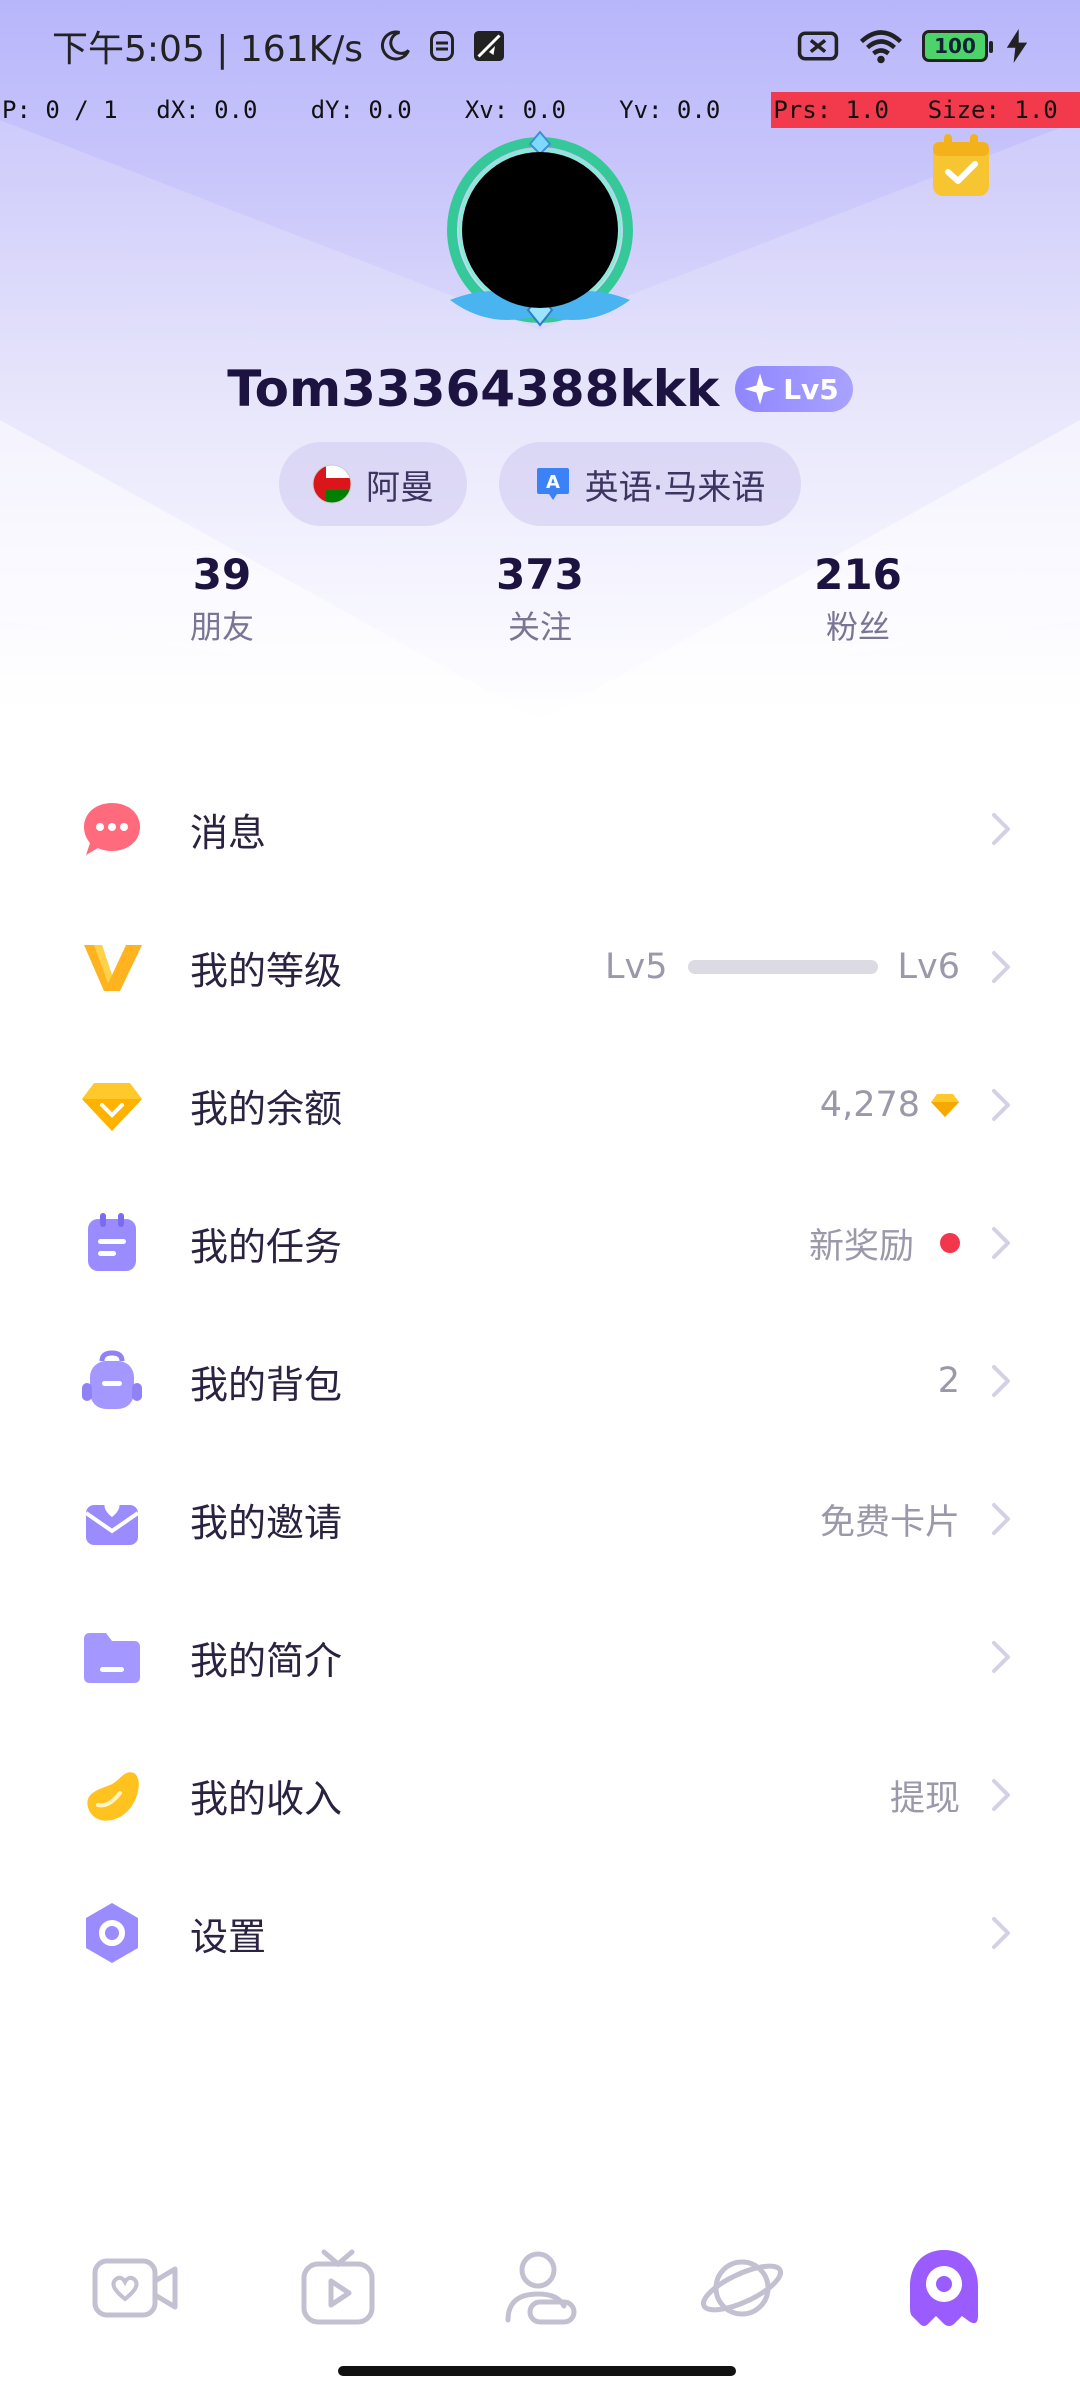 The width and height of the screenshot is (1080, 2400). I want to click on sparkle-icon, so click(760, 389).